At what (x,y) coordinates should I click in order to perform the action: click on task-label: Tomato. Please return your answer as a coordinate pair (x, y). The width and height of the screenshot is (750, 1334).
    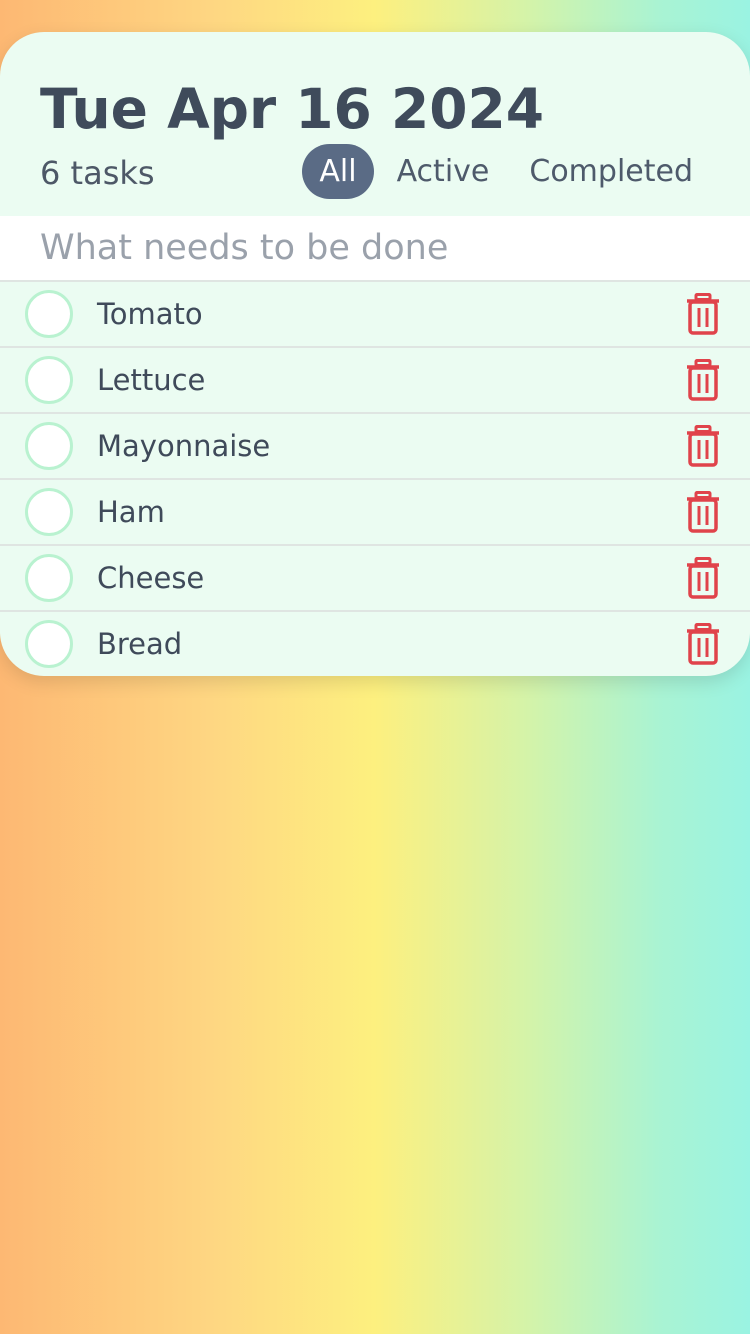
    Looking at the image, I should click on (150, 314).